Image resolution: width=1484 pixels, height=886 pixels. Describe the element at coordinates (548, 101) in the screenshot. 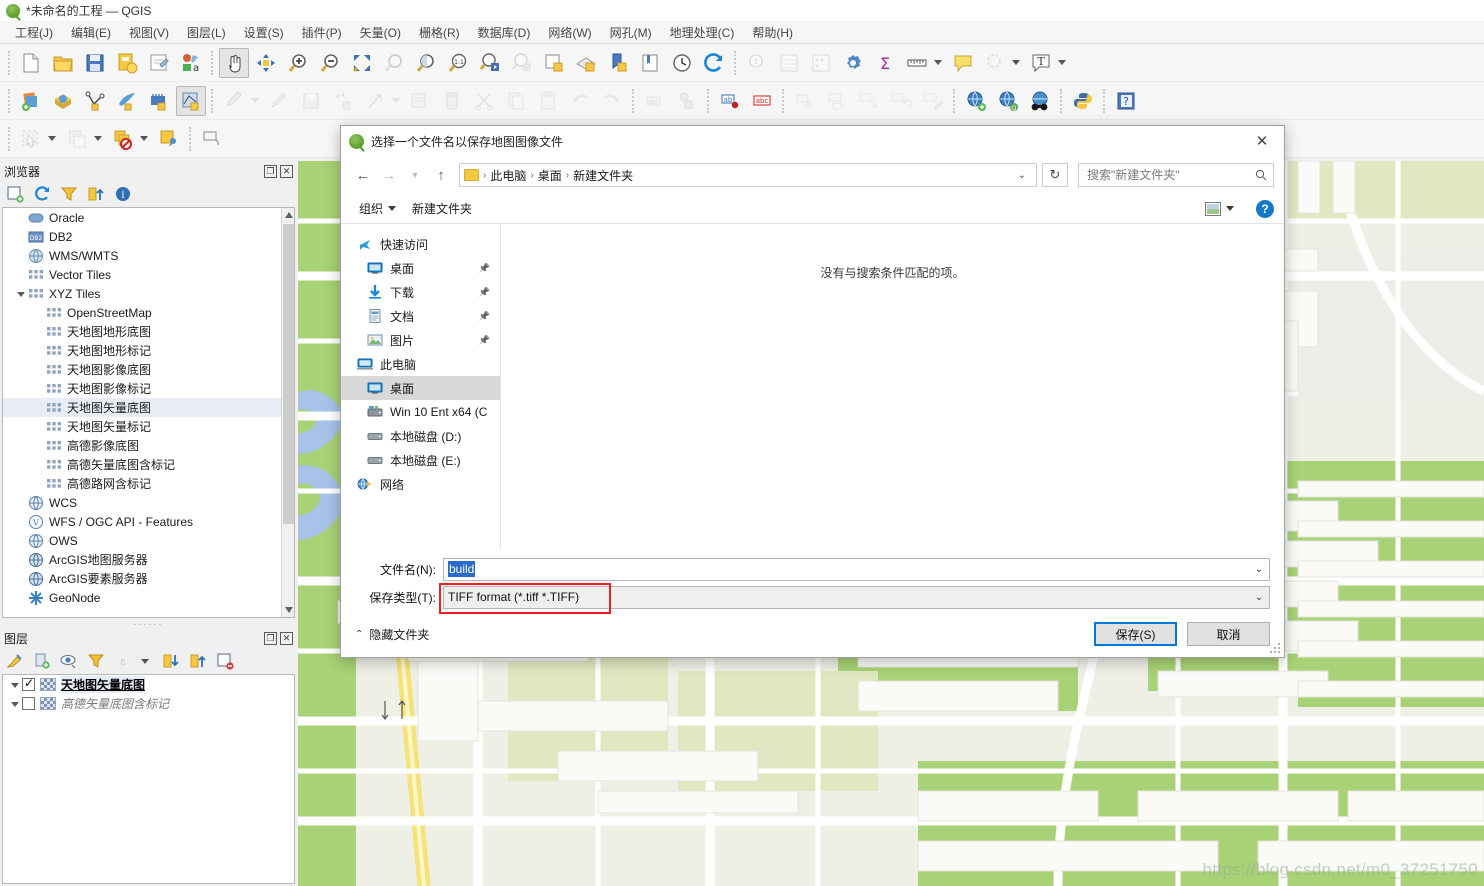

I see `paste-features-icon` at that location.